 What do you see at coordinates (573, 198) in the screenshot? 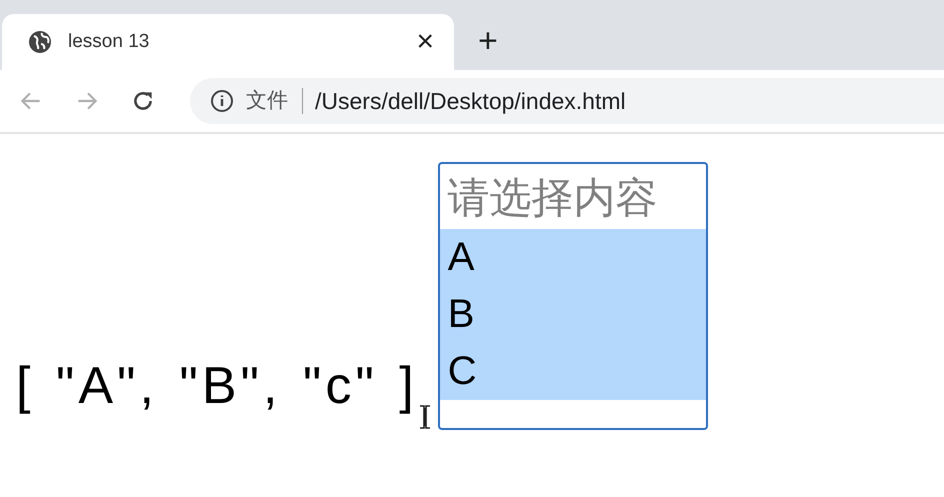
I see `placeholder-option: 请选择内容` at bounding box center [573, 198].